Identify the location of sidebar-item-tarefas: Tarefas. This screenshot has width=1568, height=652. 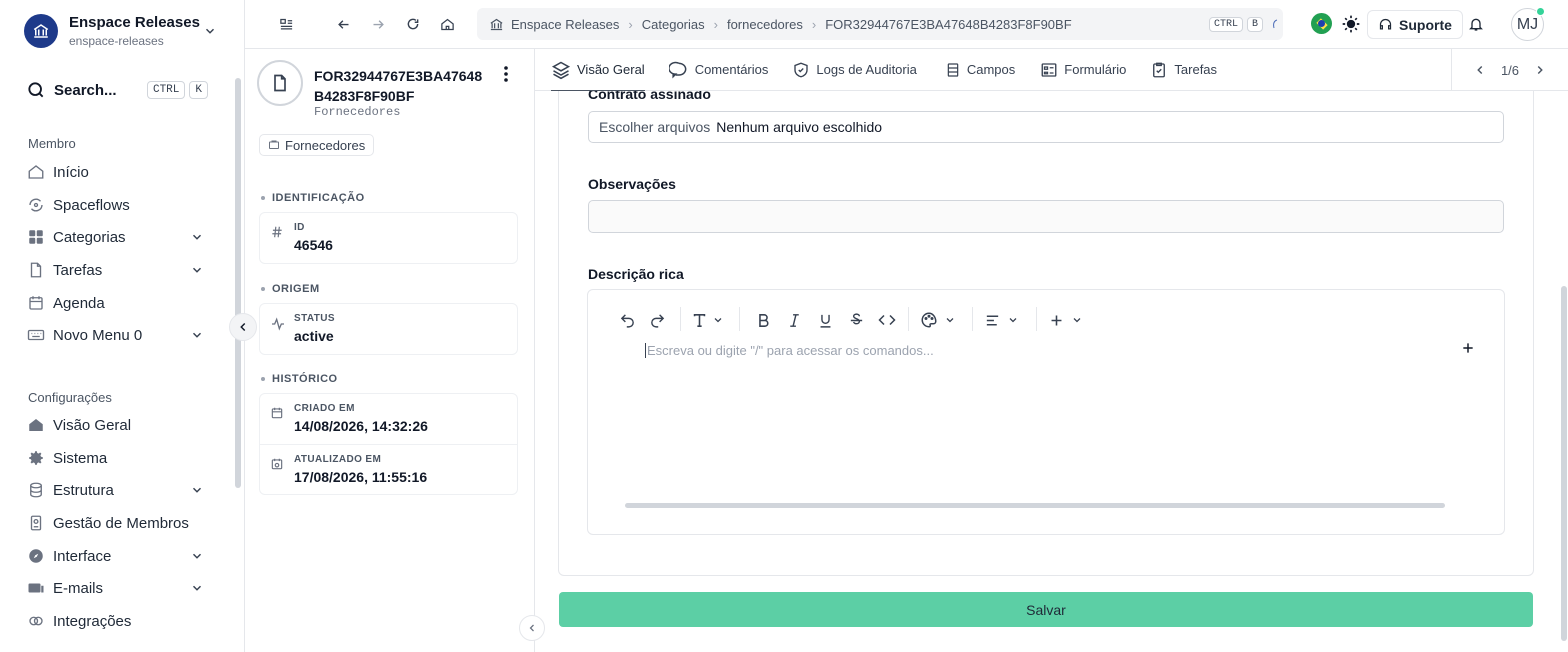
(117, 270).